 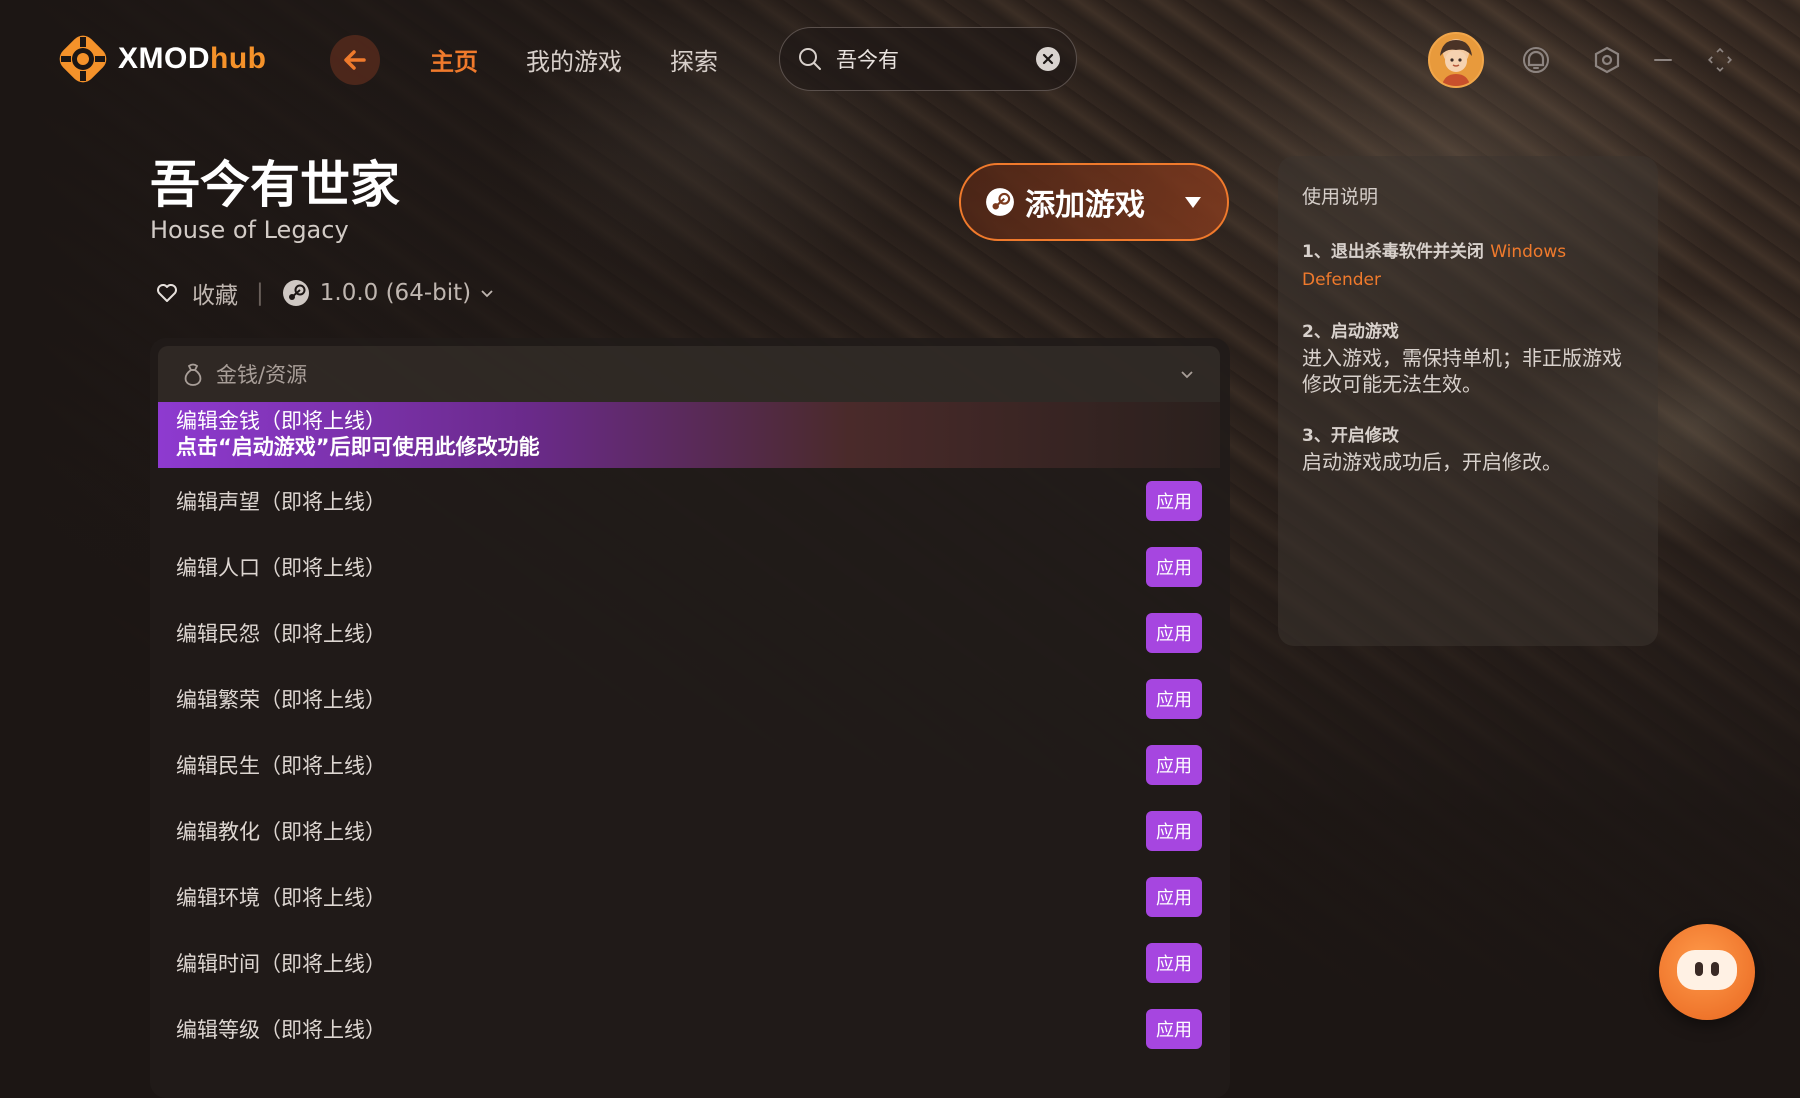 I want to click on search-icon, so click(x=810, y=59).